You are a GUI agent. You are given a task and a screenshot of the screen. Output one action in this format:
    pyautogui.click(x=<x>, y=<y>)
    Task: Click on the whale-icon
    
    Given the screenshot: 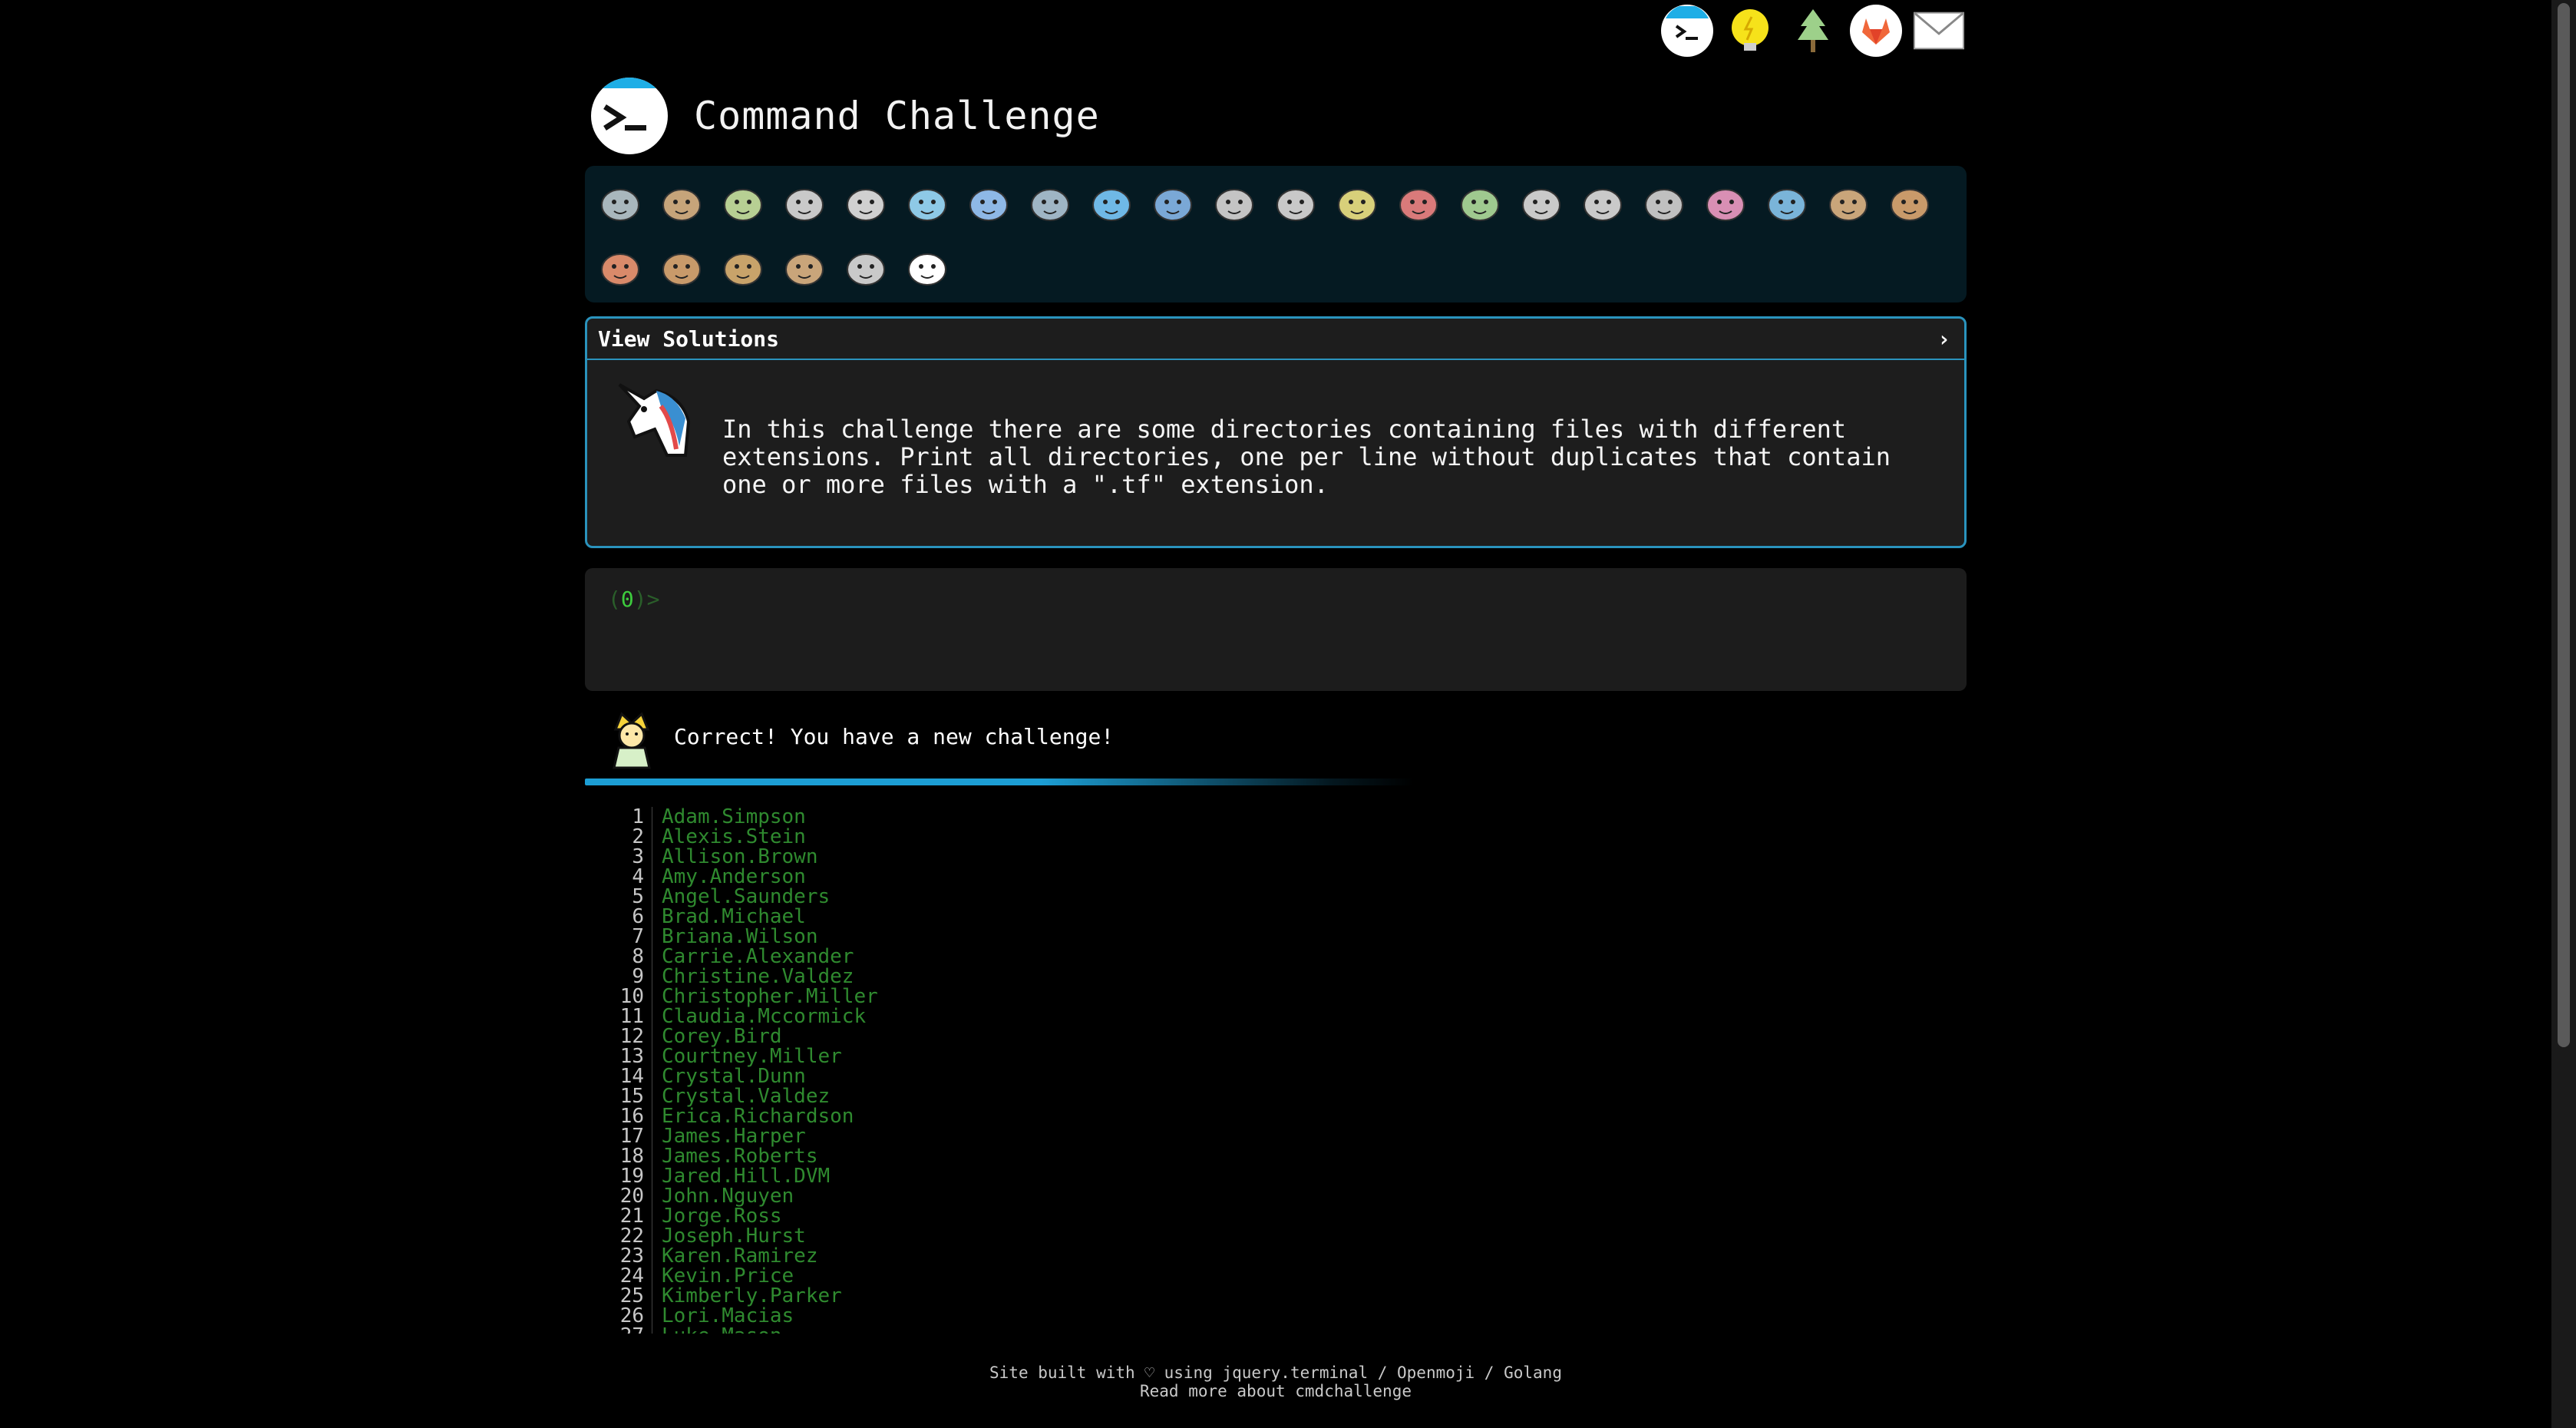 What is the action you would take?
    pyautogui.click(x=927, y=203)
    